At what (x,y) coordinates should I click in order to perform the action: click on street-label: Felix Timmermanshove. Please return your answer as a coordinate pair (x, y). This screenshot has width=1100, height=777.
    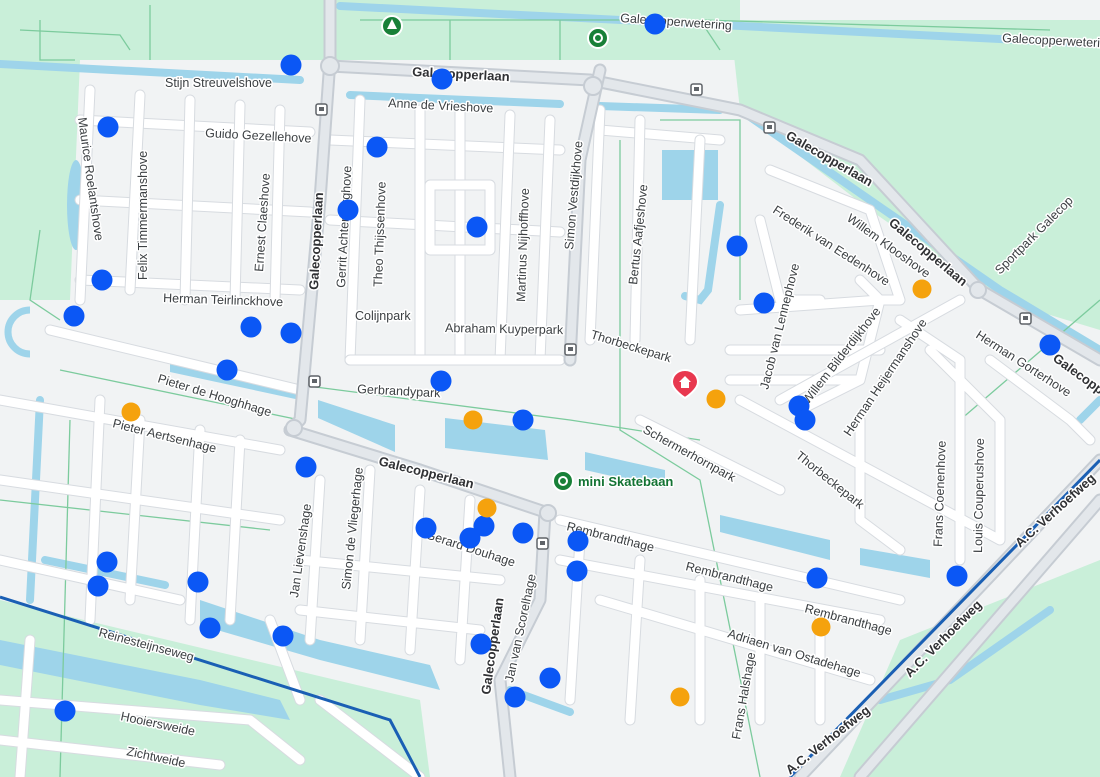
    Looking at the image, I should click on (143, 215).